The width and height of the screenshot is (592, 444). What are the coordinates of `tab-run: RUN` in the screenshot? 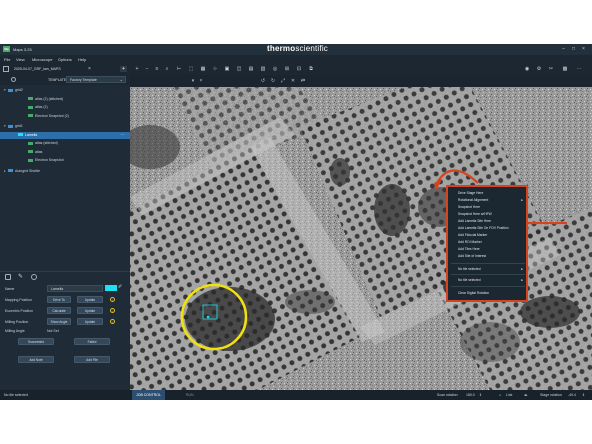 It's located at (190, 395).